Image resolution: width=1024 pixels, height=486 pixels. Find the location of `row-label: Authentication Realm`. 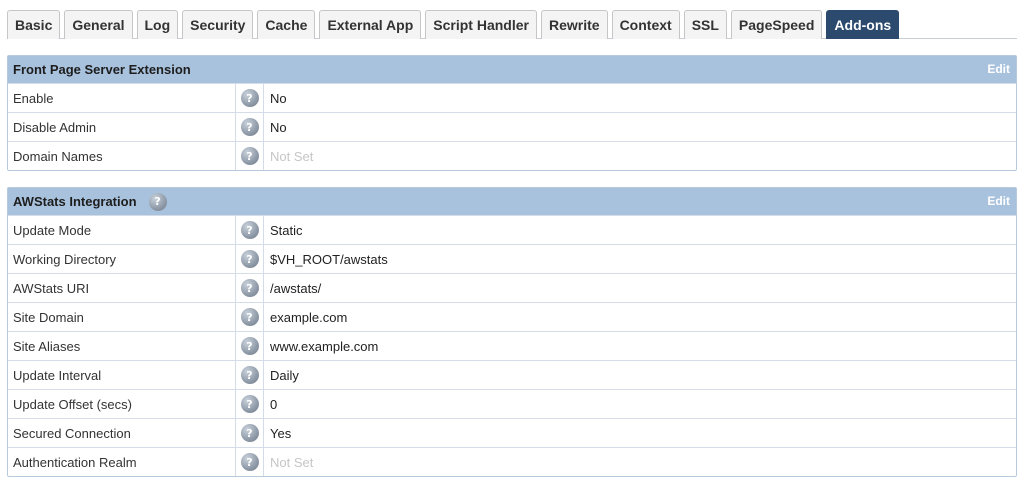

row-label: Authentication Realm is located at coordinates (122, 462).